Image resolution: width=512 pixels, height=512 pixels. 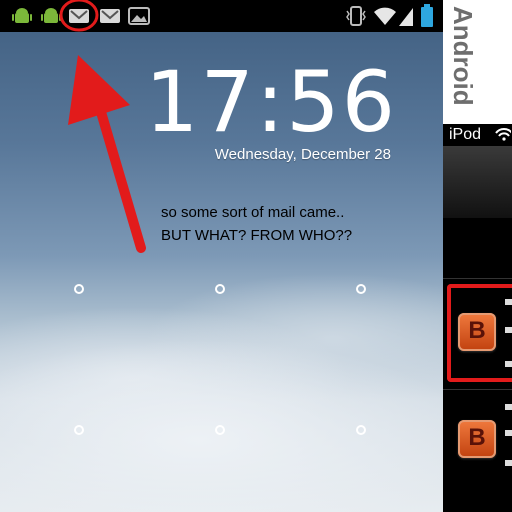 I want to click on list-item: B, so click(x=477, y=451).